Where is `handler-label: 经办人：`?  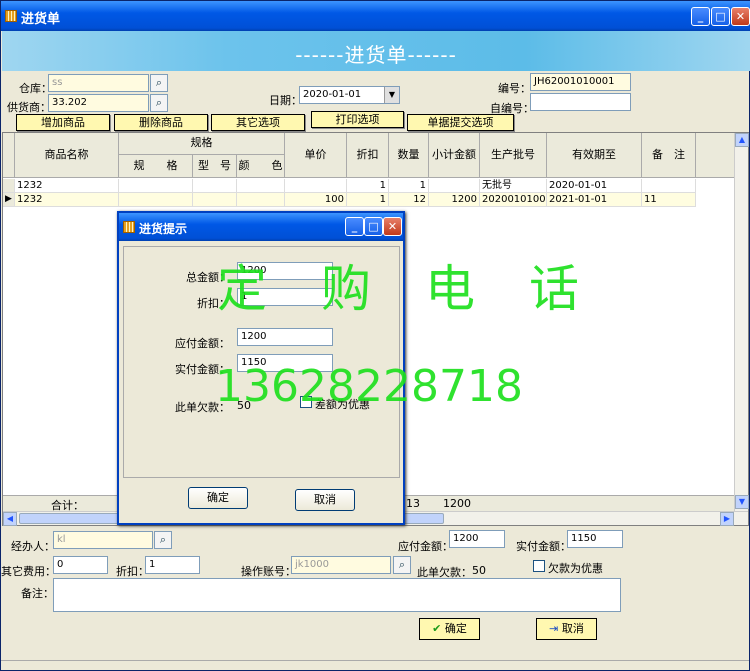 handler-label: 经办人： is located at coordinates (33, 546).